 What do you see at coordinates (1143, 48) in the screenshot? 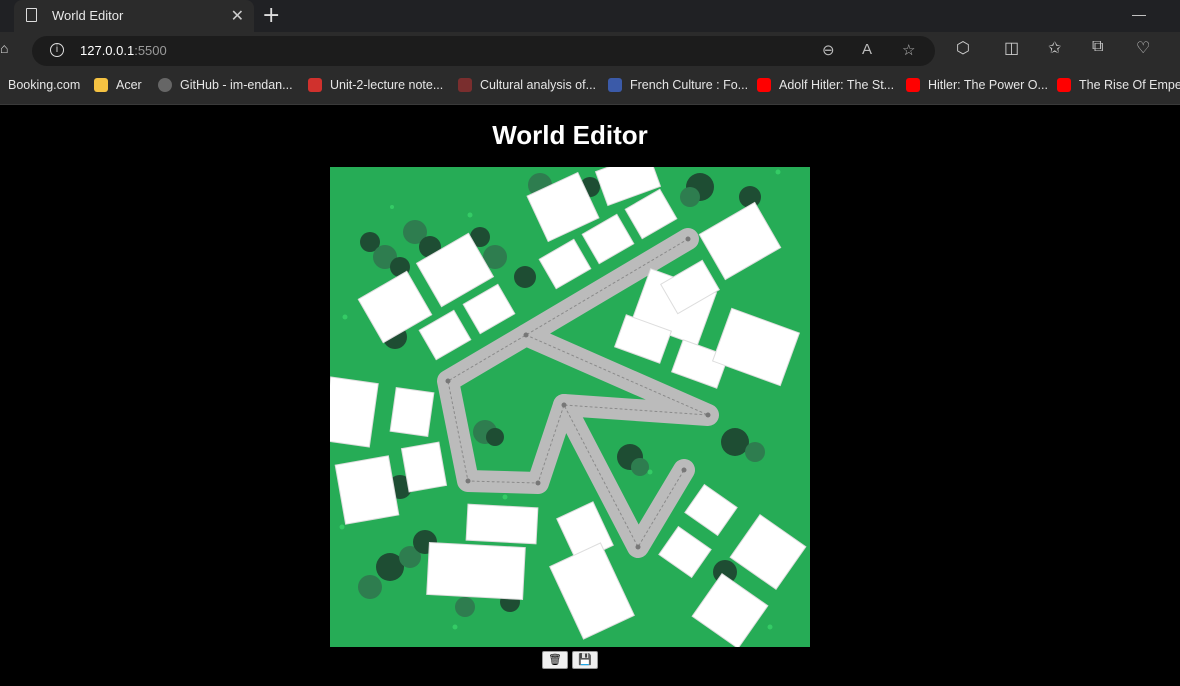
I see `performance-icon: ♡` at bounding box center [1143, 48].